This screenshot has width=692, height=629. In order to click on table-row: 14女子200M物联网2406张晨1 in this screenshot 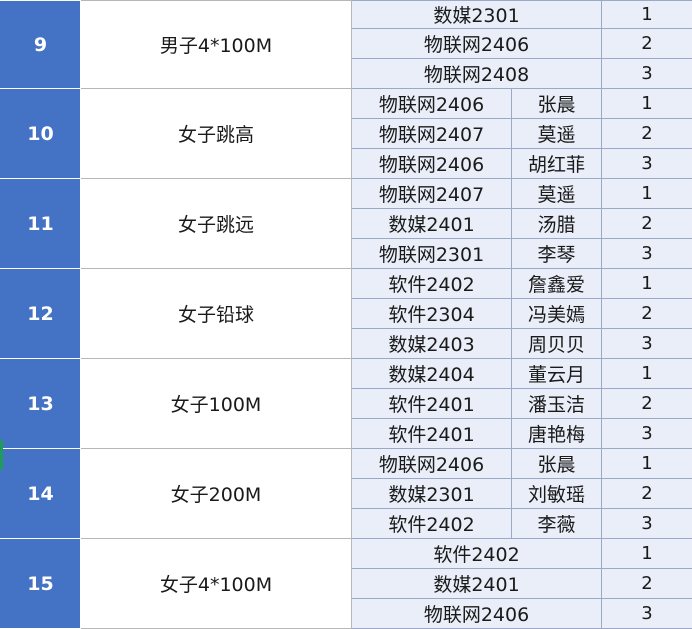, I will do `click(346, 464)`.